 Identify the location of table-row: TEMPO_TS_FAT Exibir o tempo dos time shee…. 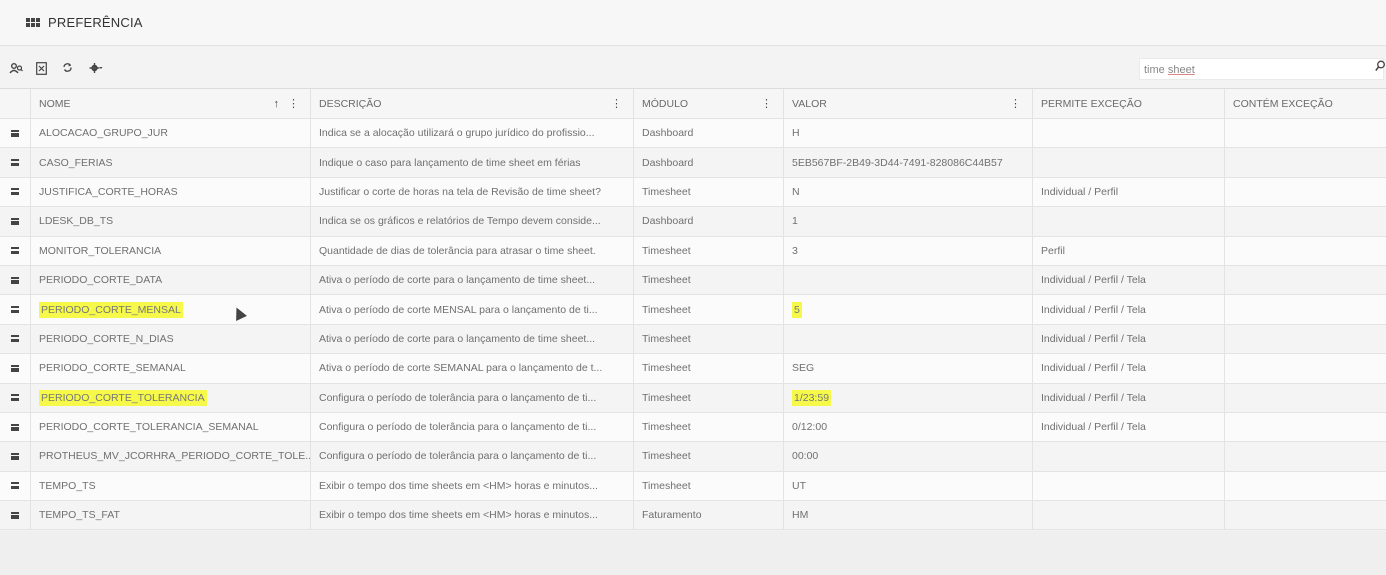
(693, 516).